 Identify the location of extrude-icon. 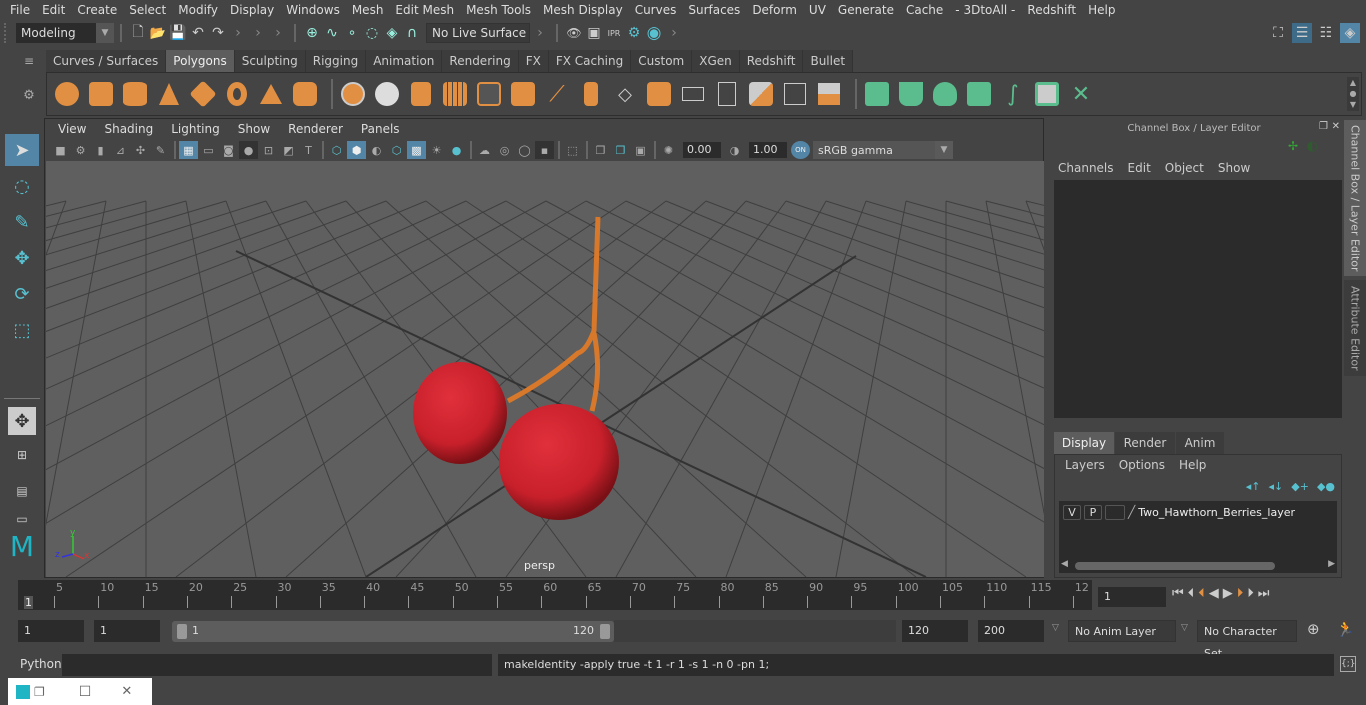
(489, 94).